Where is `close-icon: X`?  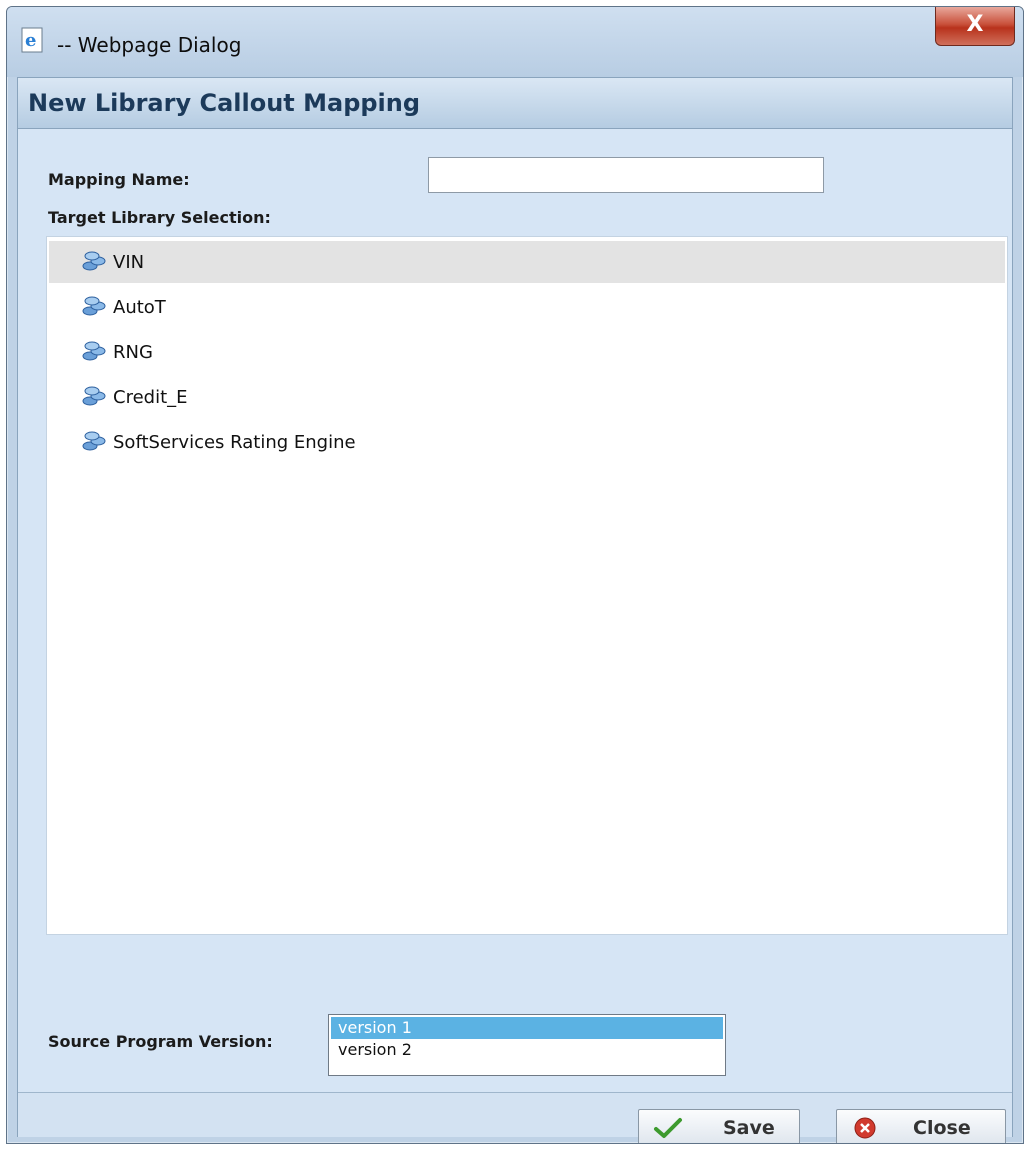
close-icon: X is located at coordinates (975, 24).